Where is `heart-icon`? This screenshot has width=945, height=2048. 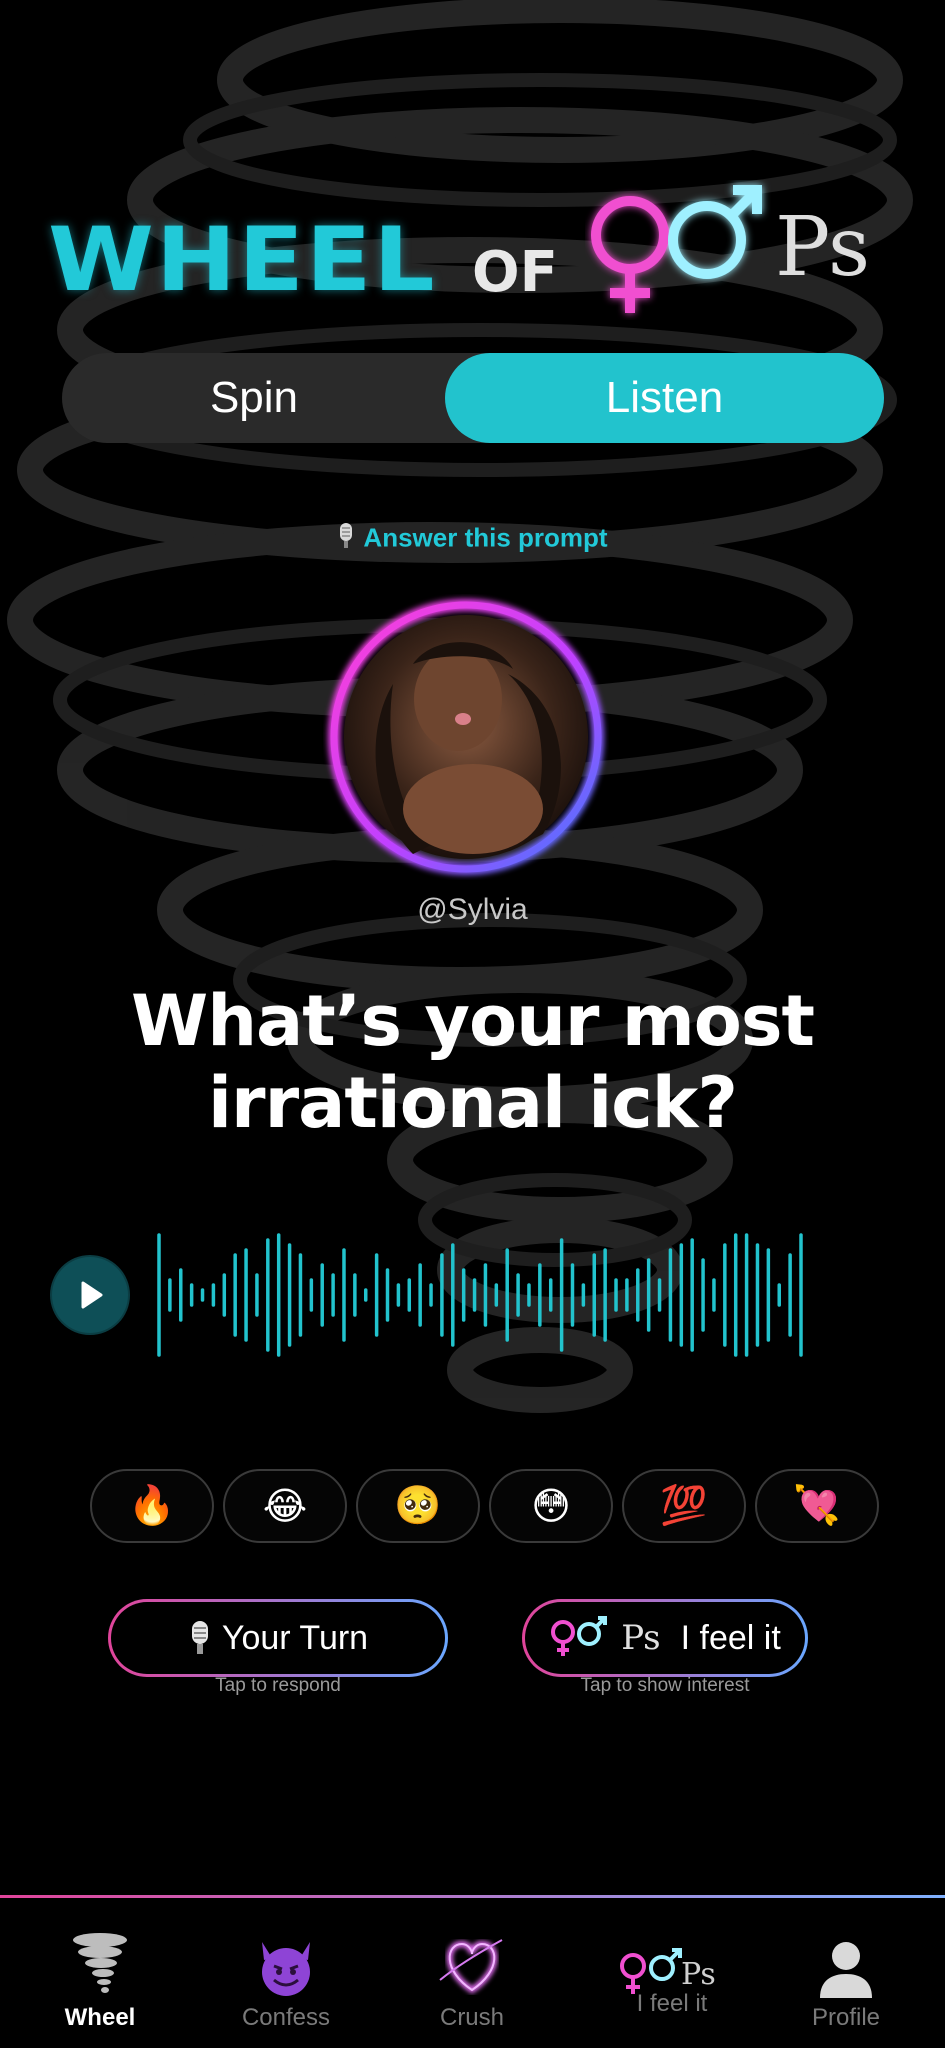
heart-icon is located at coordinates (471, 1966).